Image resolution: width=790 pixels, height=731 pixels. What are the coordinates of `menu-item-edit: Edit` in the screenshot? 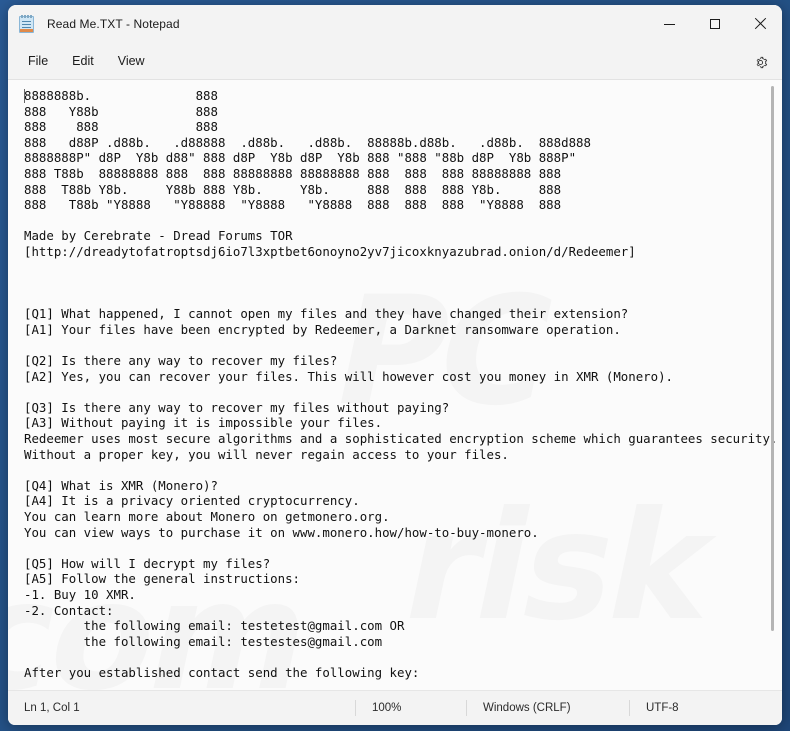 It's located at (83, 61).